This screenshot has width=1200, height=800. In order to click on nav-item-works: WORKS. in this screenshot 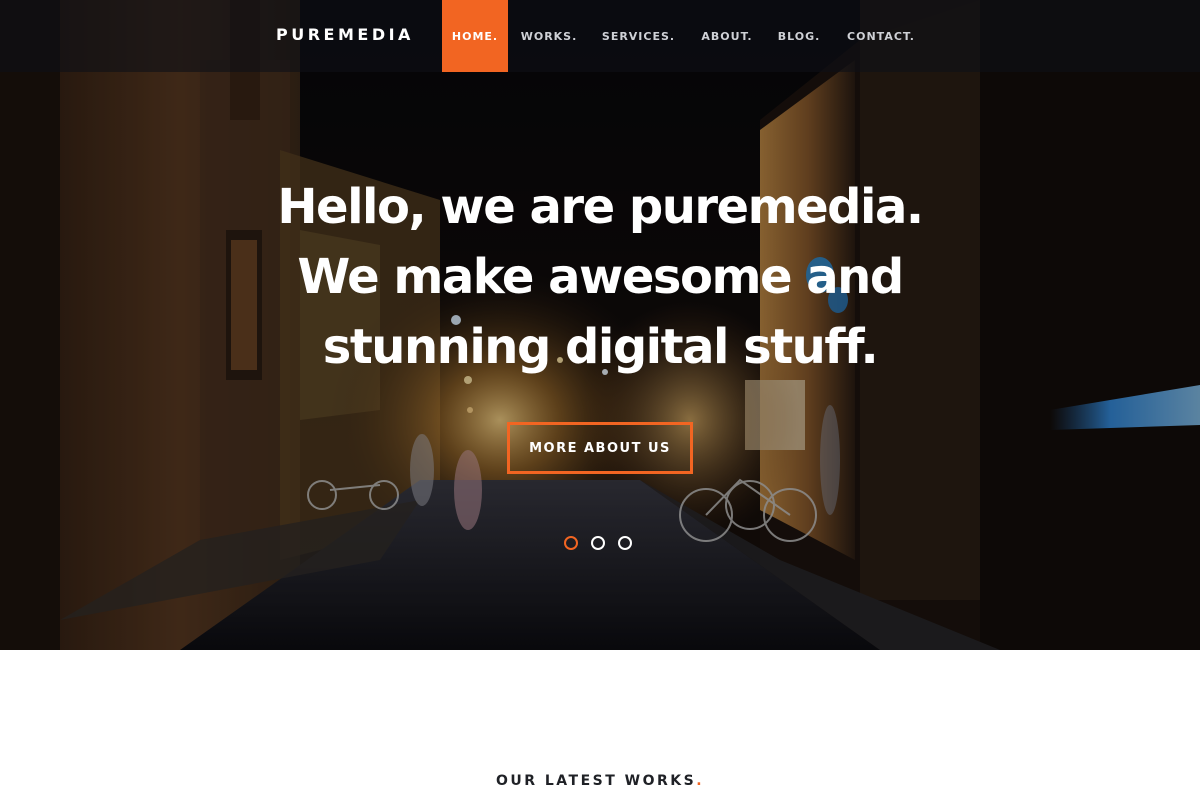, I will do `click(549, 36)`.